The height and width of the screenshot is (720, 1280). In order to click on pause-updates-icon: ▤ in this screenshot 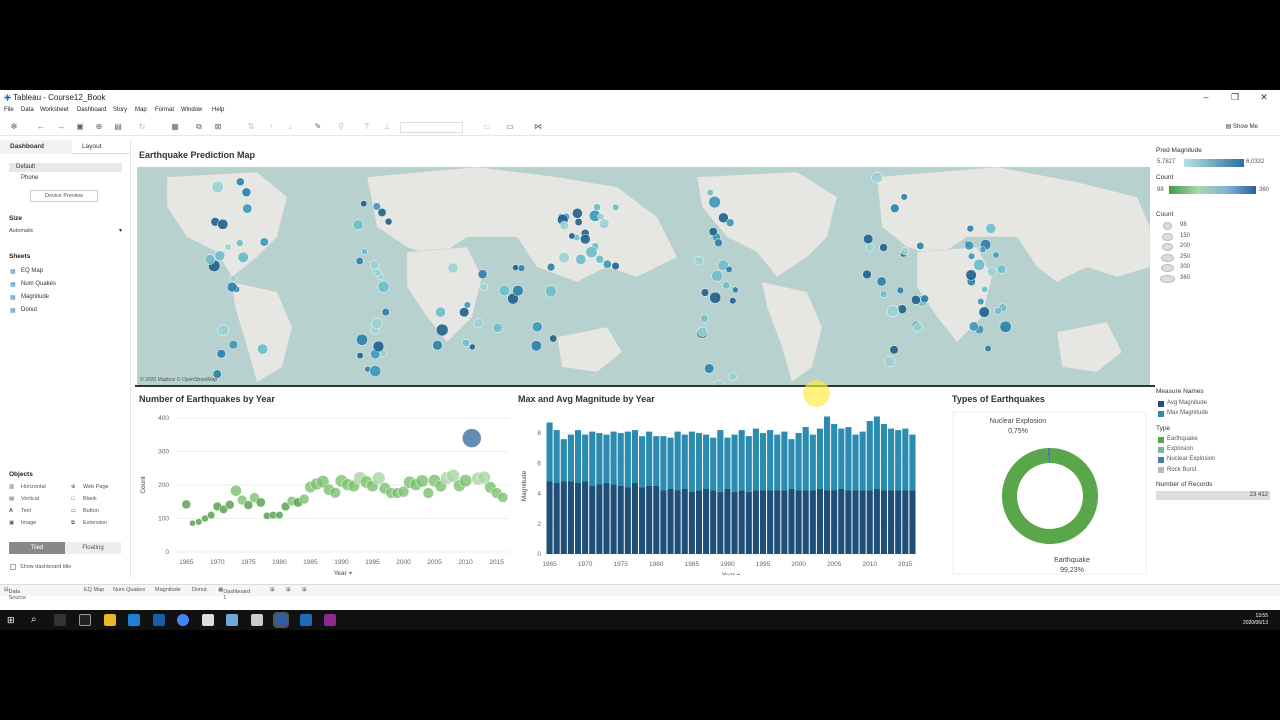, I will do `click(118, 127)`.